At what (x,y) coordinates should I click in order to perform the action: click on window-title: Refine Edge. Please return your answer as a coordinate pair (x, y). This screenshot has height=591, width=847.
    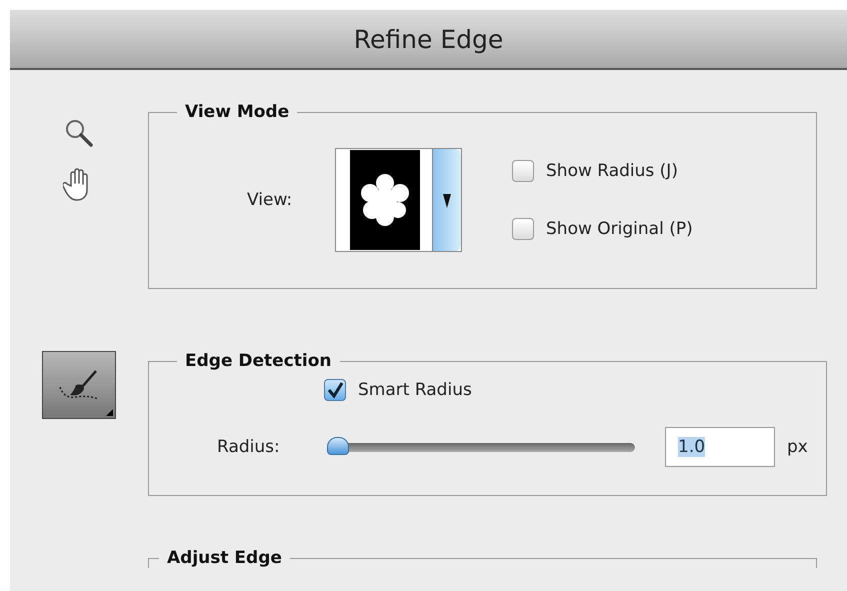
    Looking at the image, I should click on (429, 39).